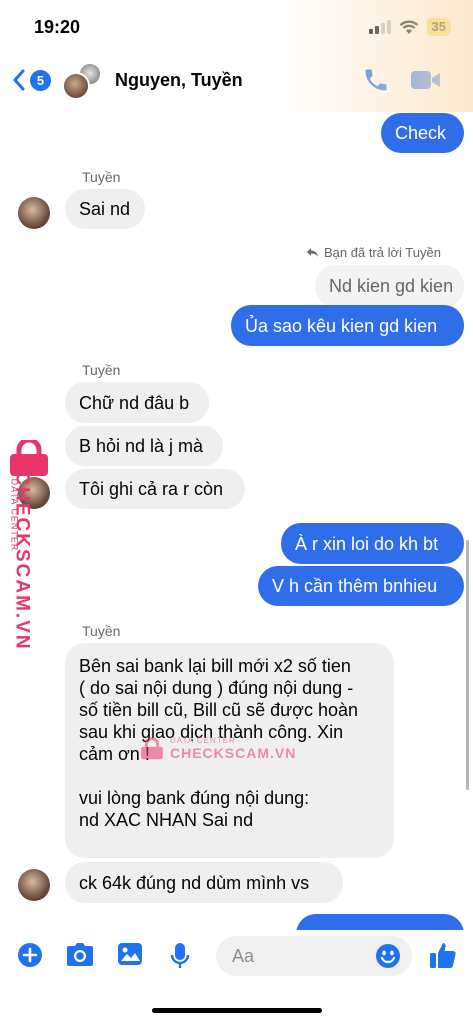  What do you see at coordinates (236, 958) in the screenshot?
I see `composer-bar` at bounding box center [236, 958].